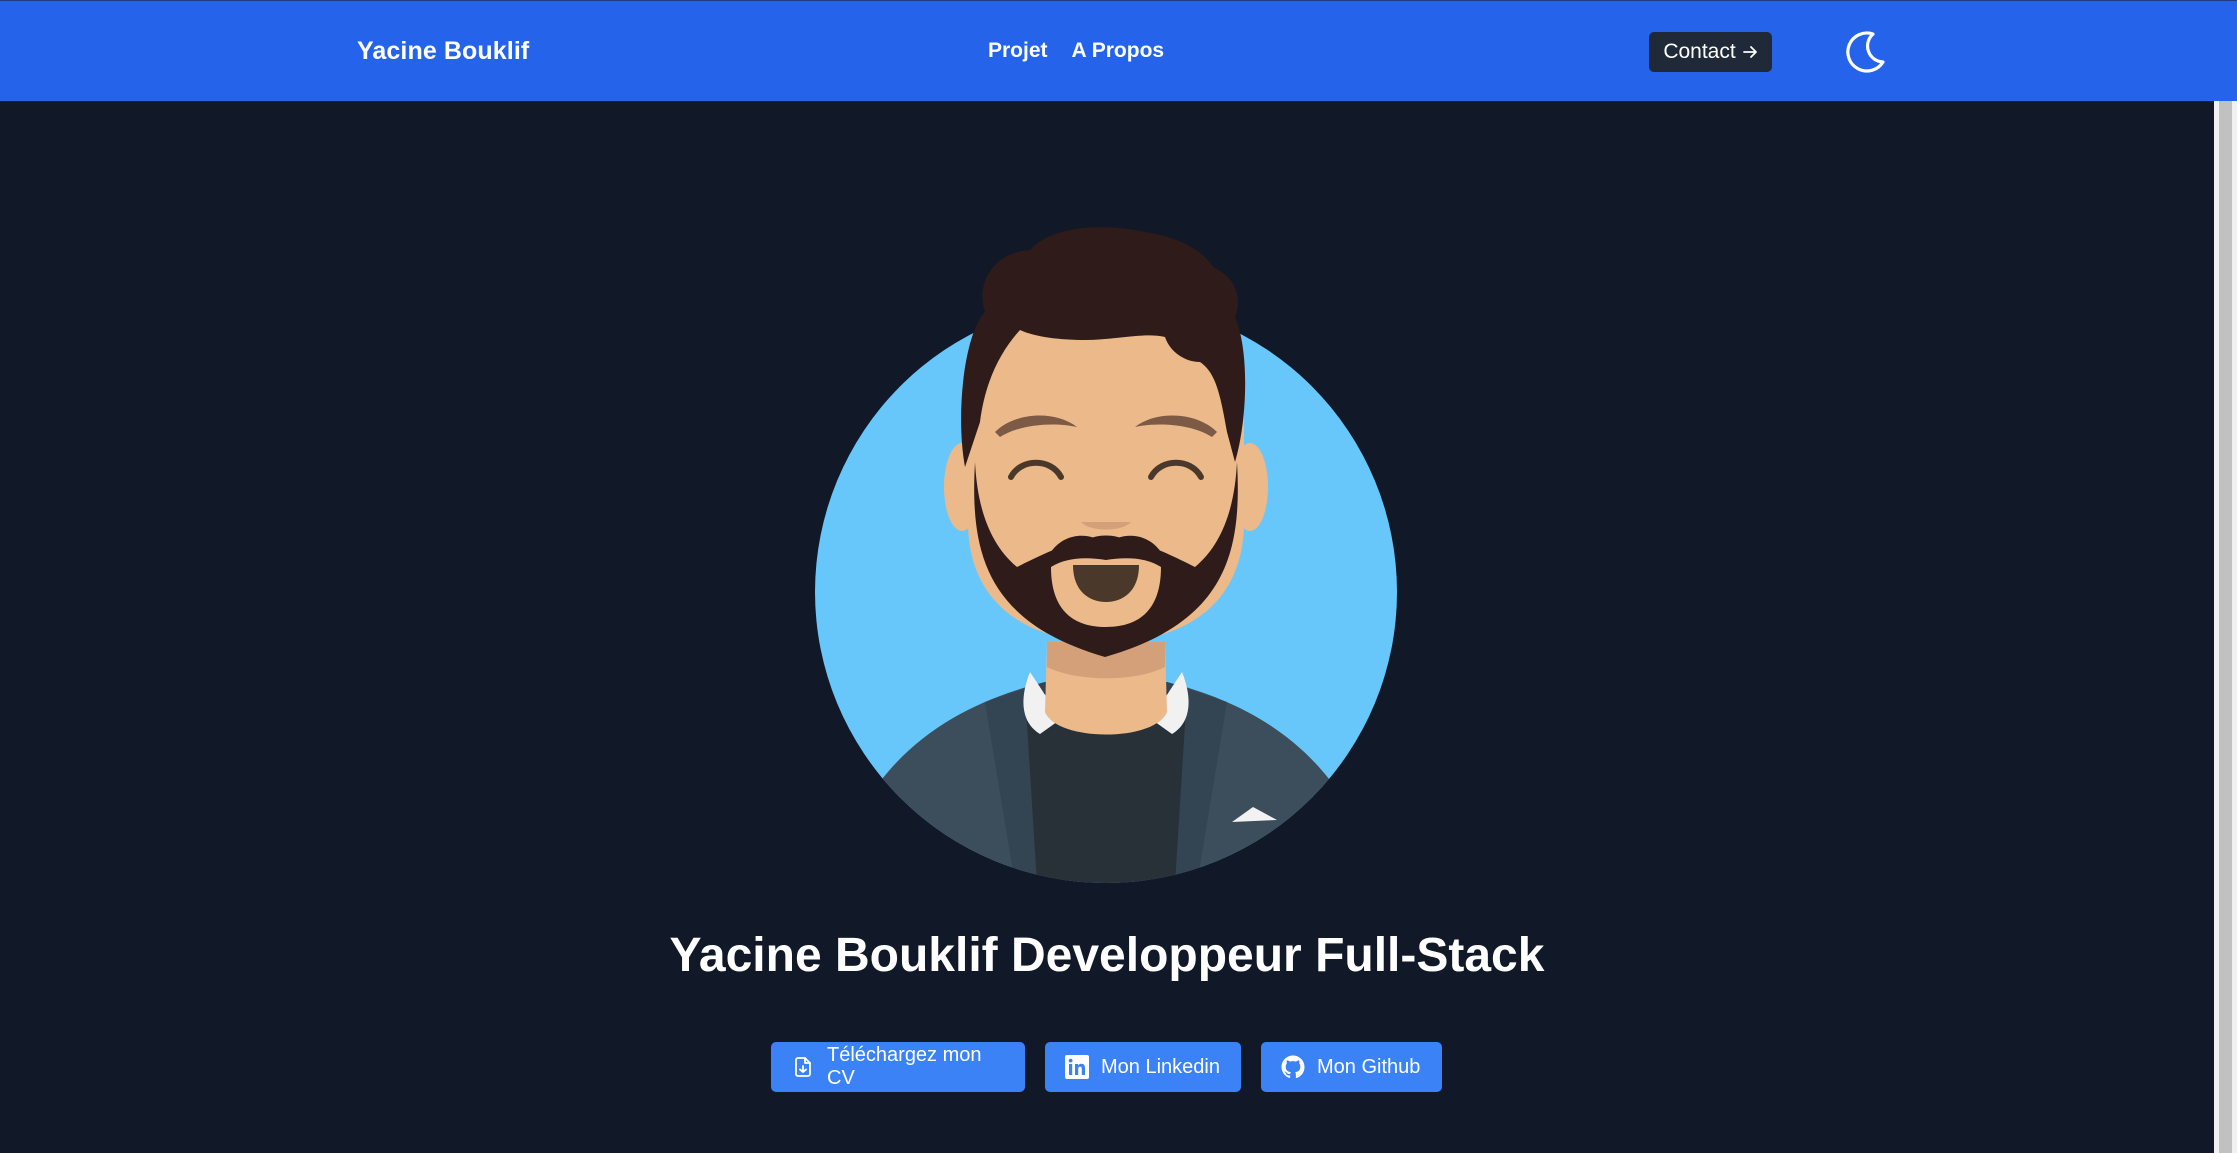 Image resolution: width=2237 pixels, height=1153 pixels. What do you see at coordinates (904, 1066) in the screenshot?
I see `download-cv-label: Téléchargez mon CV` at bounding box center [904, 1066].